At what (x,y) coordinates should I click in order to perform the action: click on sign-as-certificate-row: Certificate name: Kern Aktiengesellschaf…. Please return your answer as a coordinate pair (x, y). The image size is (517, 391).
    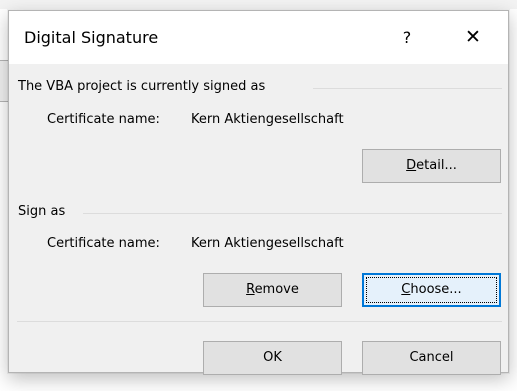
    Looking at the image, I should click on (195, 243).